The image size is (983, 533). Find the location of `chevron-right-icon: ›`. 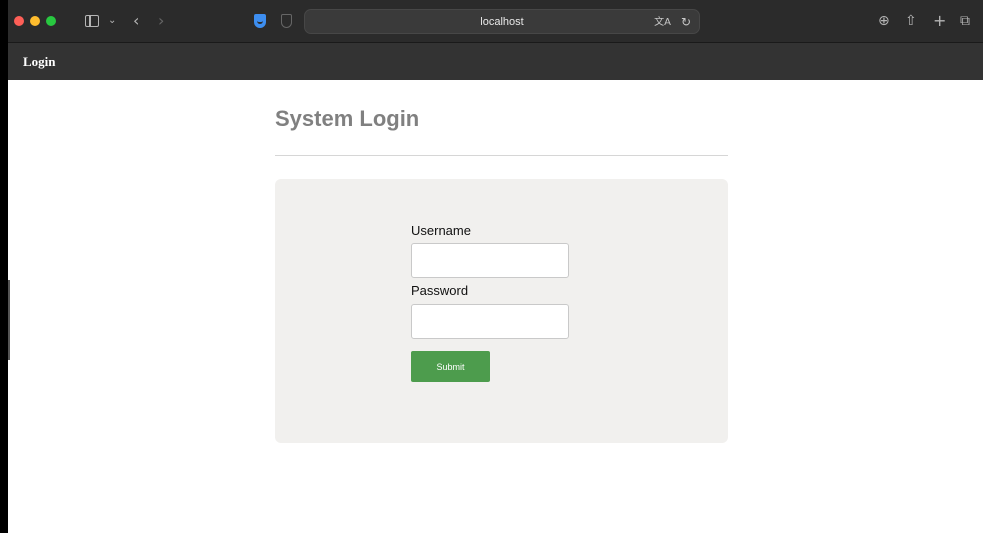

chevron-right-icon: › is located at coordinates (161, 21).